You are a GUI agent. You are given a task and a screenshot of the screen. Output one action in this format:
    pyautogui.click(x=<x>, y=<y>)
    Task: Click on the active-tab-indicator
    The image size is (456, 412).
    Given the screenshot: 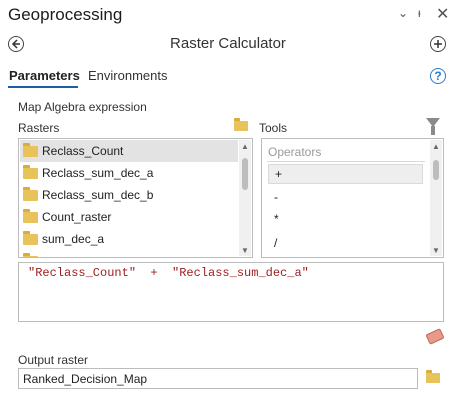 What is the action you would take?
    pyautogui.click(x=43, y=87)
    